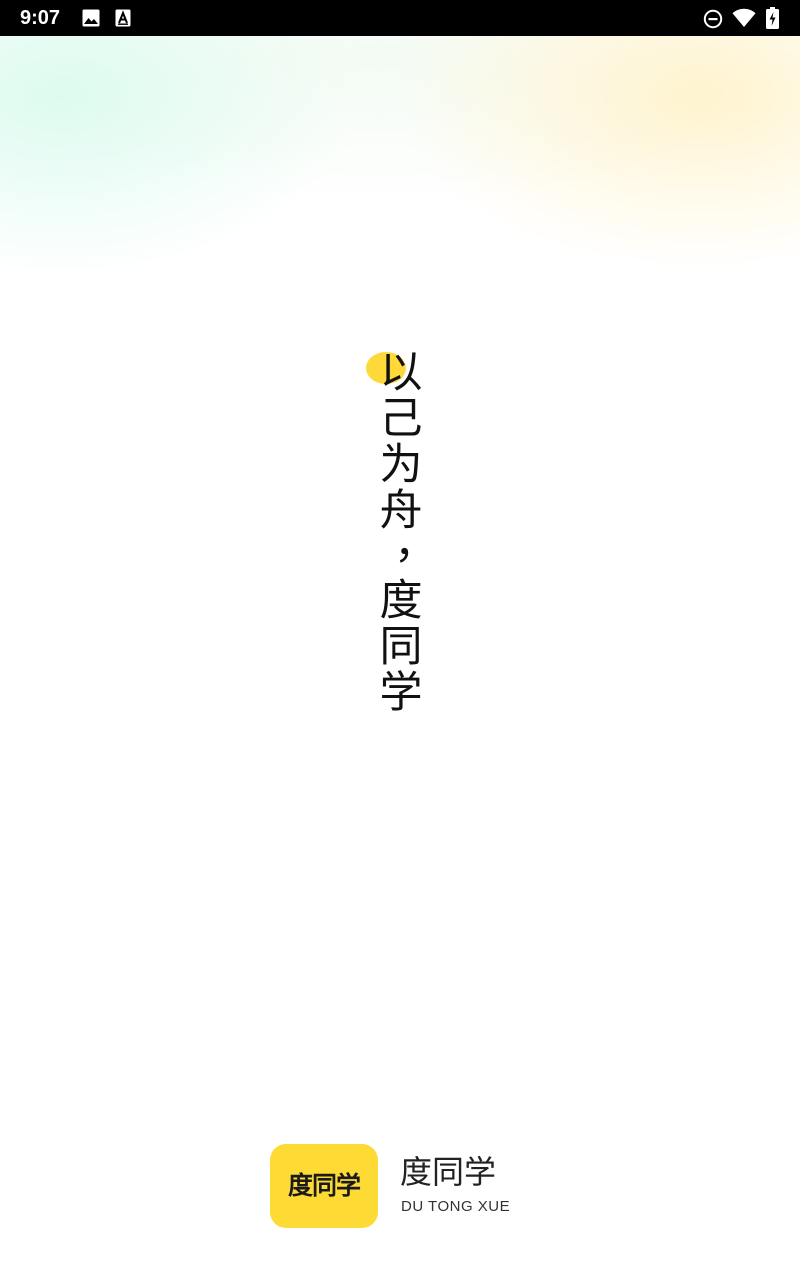 The image size is (800, 1280). I want to click on slogan-char: 己, so click(401, 419).